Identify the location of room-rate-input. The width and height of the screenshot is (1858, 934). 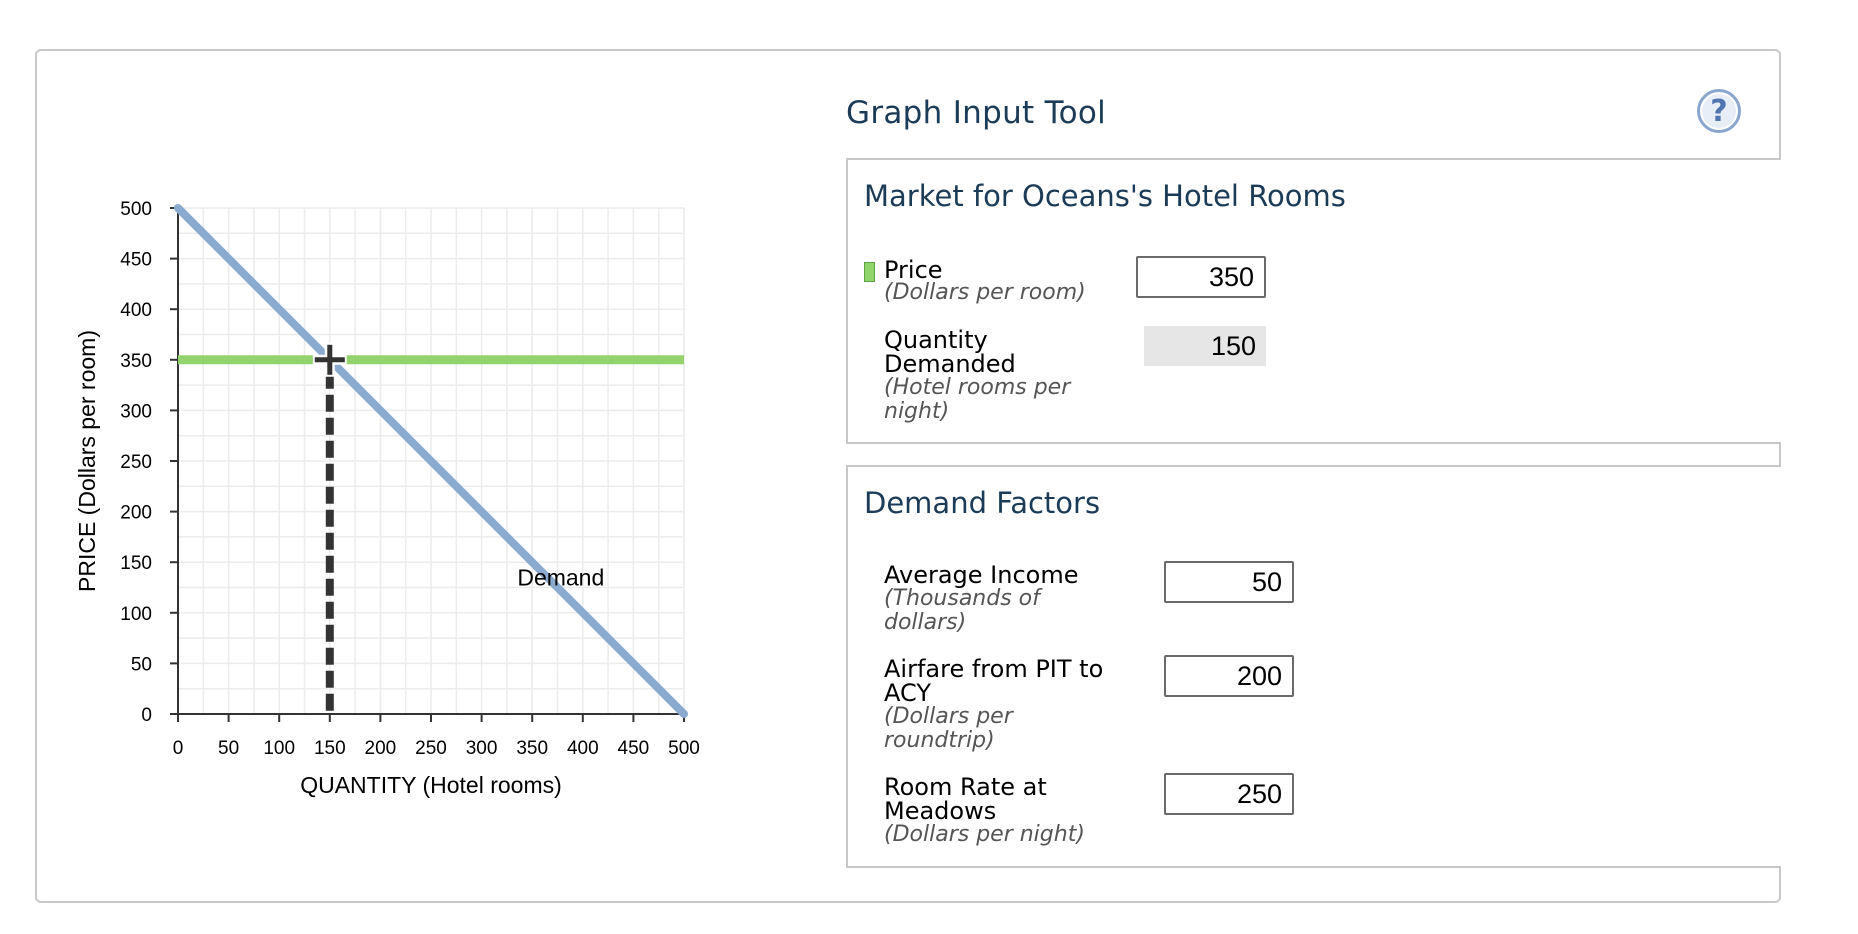
(1229, 794).